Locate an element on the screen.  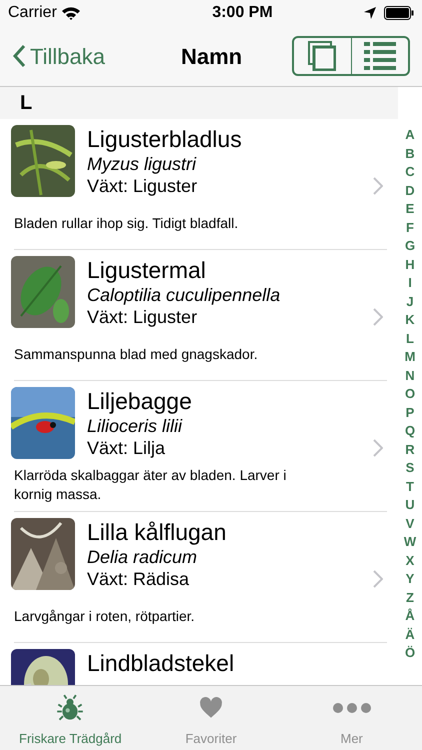
index-letter: Q is located at coordinates (410, 431).